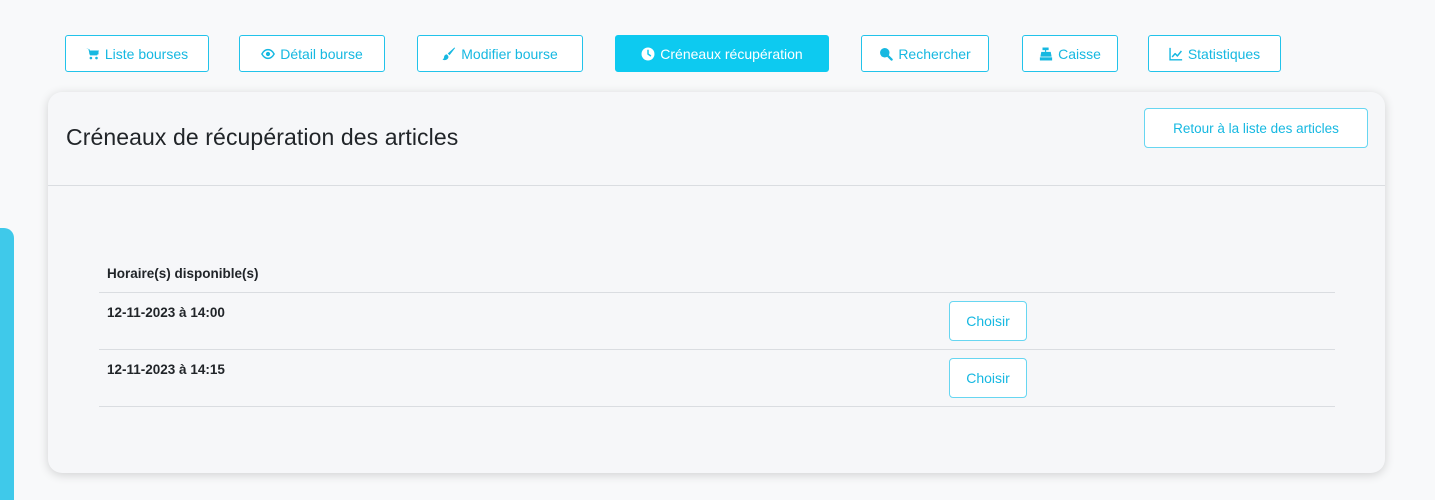 The width and height of the screenshot is (1435, 500). I want to click on tab-statistiques: Statistiques, so click(1214, 53).